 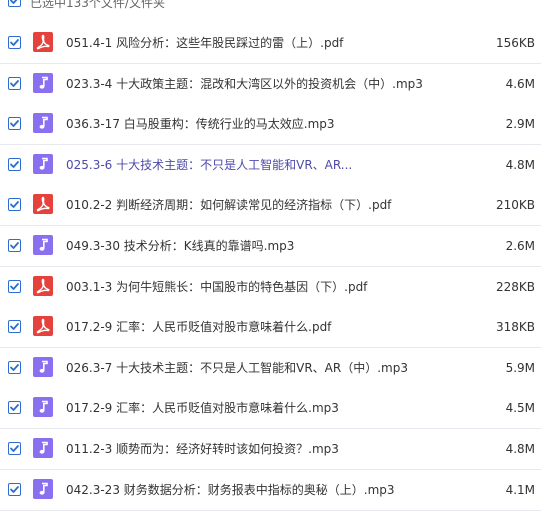 I want to click on file-name: 036.3-17 白马股重构：传统行业的马太效应.mp3, so click(x=200, y=124).